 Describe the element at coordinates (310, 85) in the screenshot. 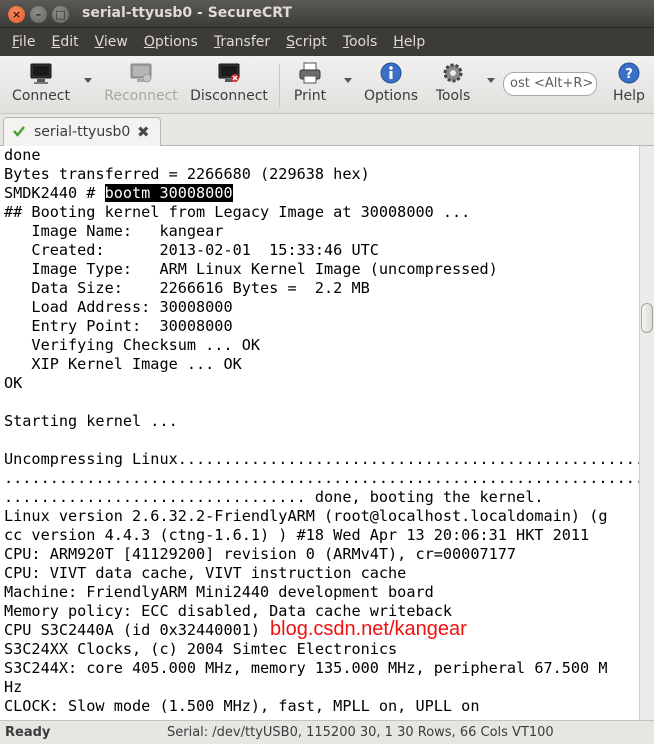

I see `print-button: Print` at that location.